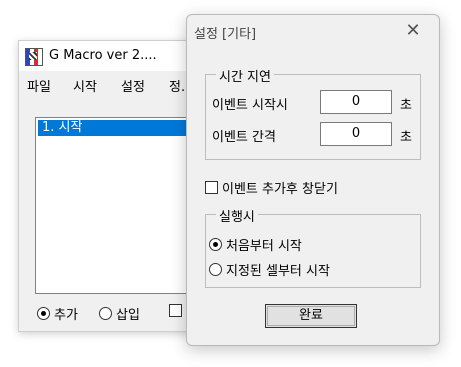 This screenshot has height=367, width=461. What do you see at coordinates (105, 313) in the screenshot?
I see `radio-insert-indicator` at bounding box center [105, 313].